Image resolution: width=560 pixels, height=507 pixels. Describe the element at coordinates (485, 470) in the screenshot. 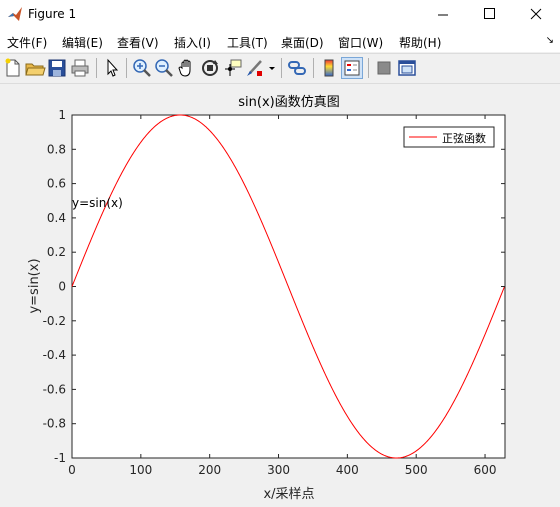

I see `x-tick-label: 600` at that location.